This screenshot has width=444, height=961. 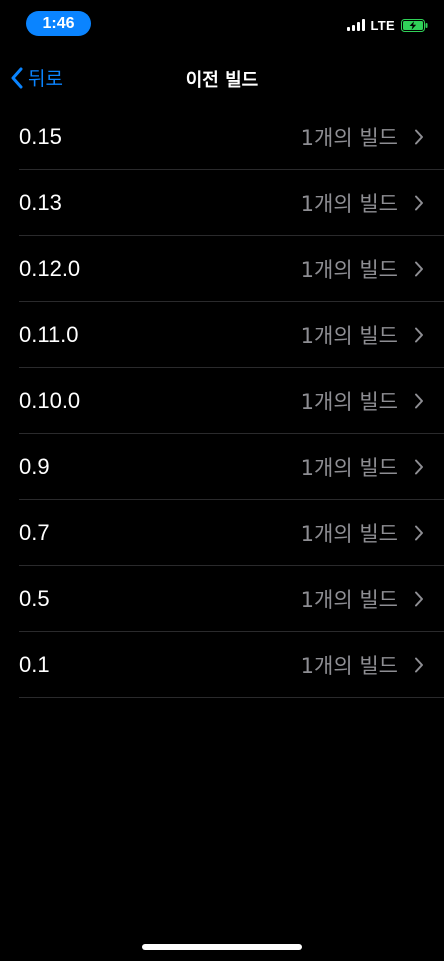 What do you see at coordinates (382, 25) in the screenshot?
I see `network-type-label: LTE` at bounding box center [382, 25].